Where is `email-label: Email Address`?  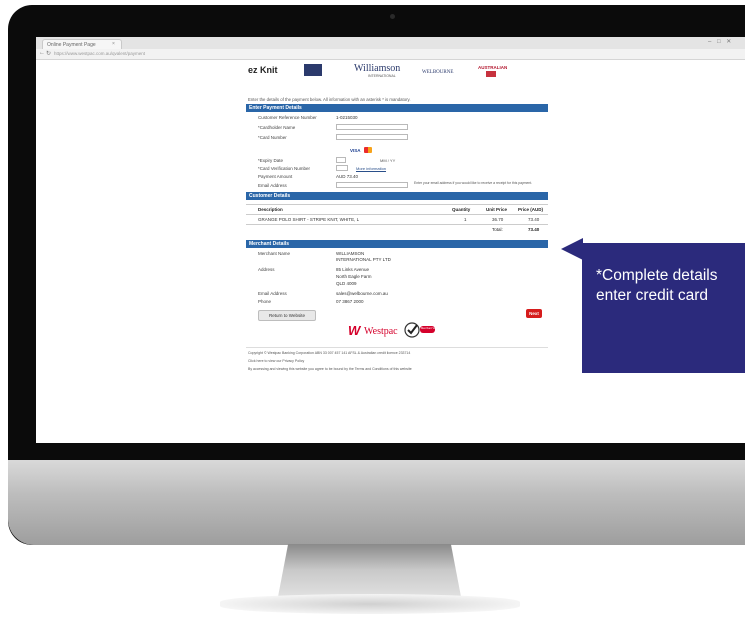 email-label: Email Address is located at coordinates (272, 185).